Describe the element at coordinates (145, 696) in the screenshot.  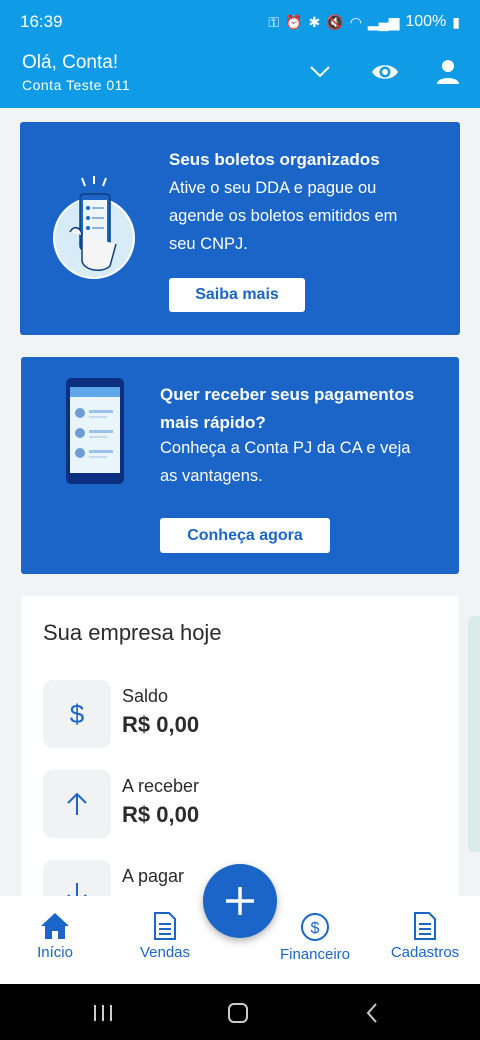
I see `saldo-label: Saldo` at that location.